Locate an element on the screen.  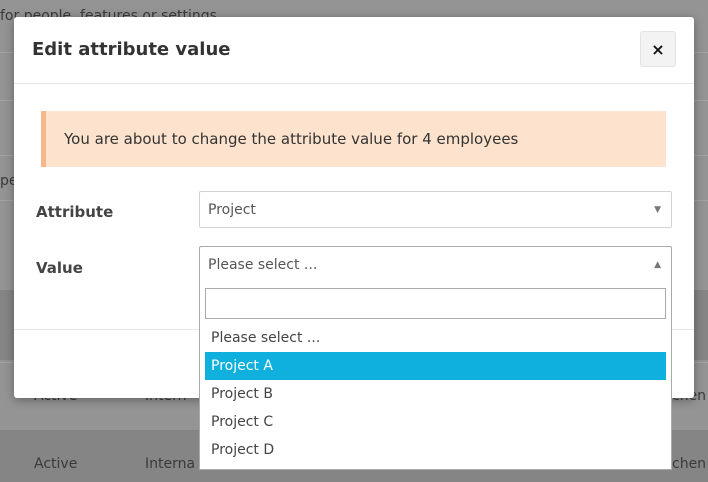
dropdown-option: Project D is located at coordinates (435, 450).